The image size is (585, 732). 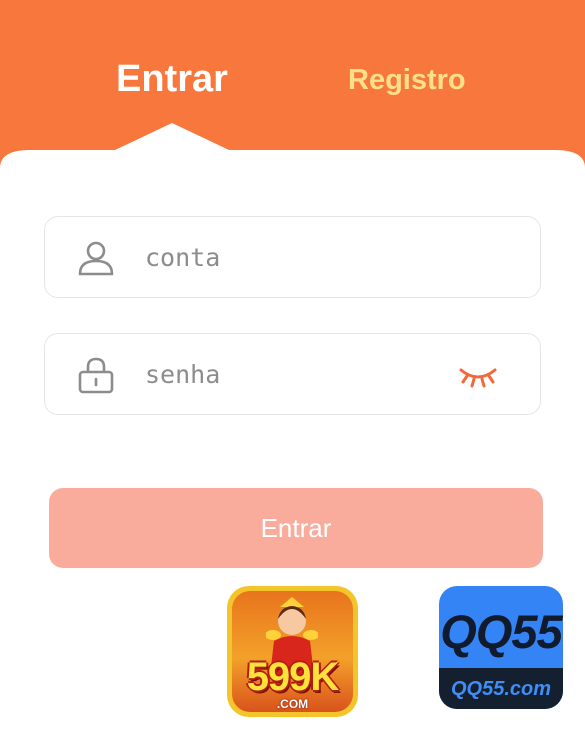 What do you see at coordinates (292, 704) in the screenshot?
I see `599k-logo-domain: .COM` at bounding box center [292, 704].